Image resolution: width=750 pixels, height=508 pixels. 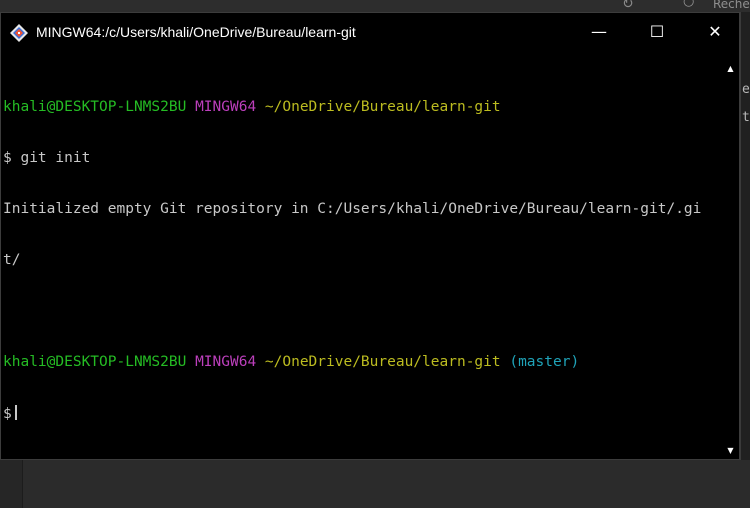 I want to click on close-button: ✕, so click(x=715, y=32).